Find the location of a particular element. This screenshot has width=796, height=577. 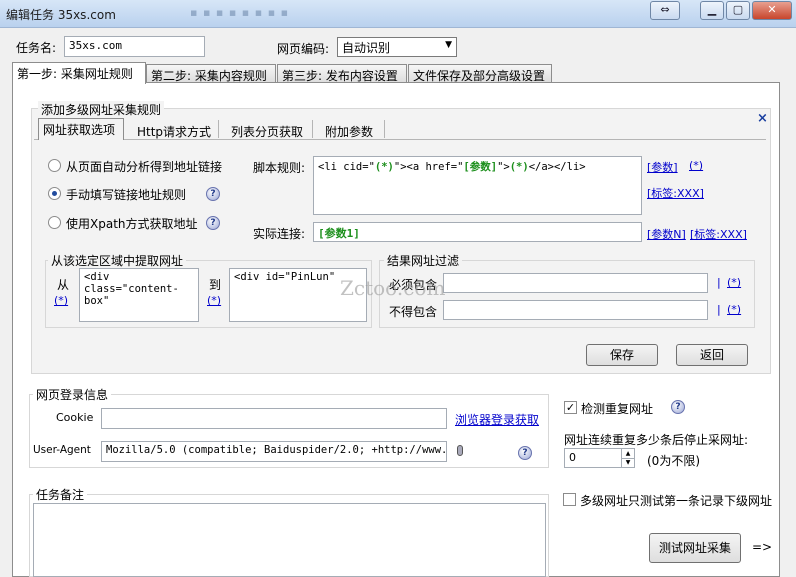

script-param: [参数] is located at coordinates (480, 167).